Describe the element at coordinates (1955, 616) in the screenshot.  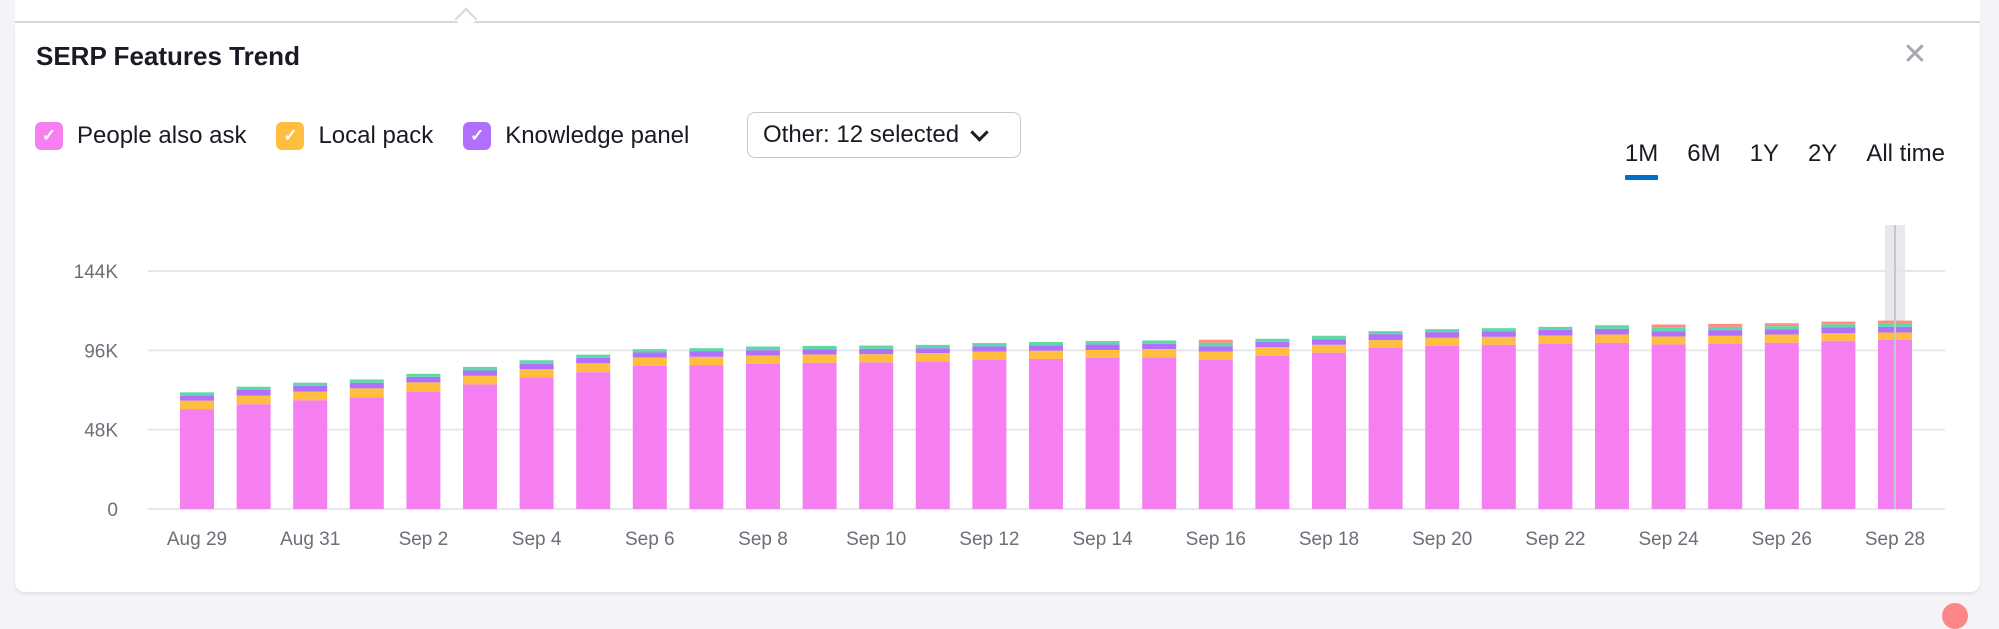
I see `feedback-badge` at that location.